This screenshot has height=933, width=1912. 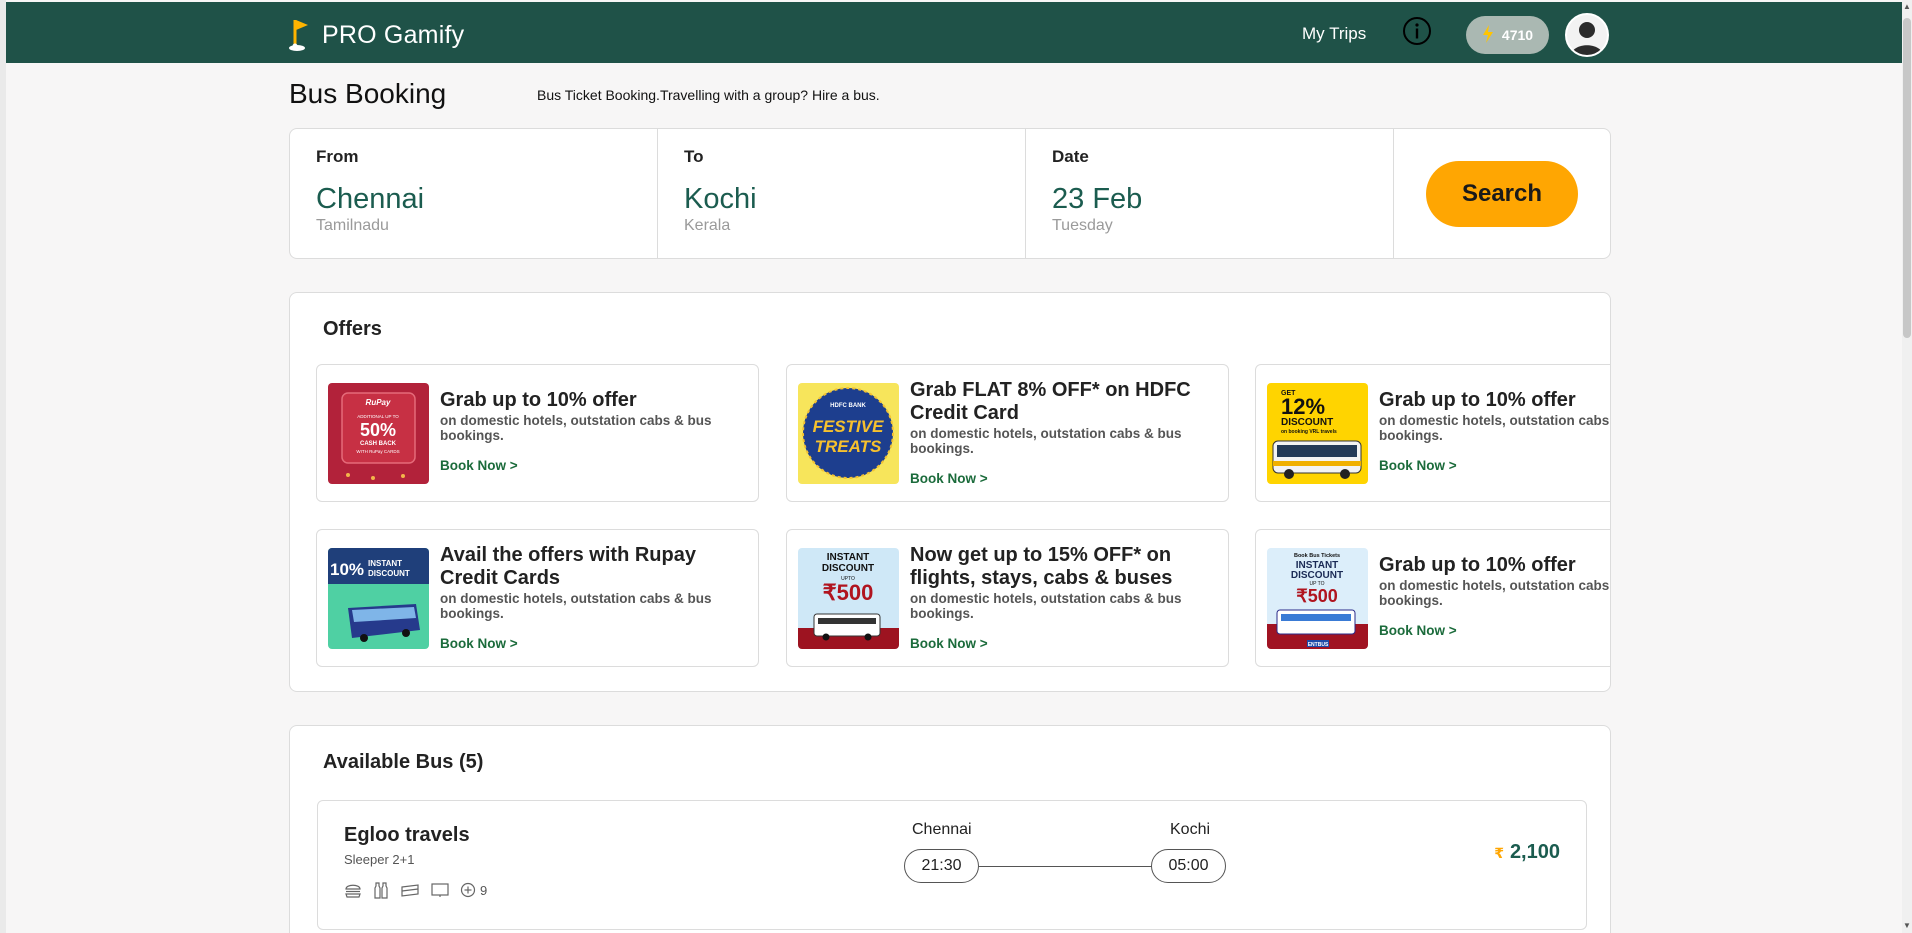 I want to click on svg-text: Book Bus Tickets, so click(x=1317, y=556).